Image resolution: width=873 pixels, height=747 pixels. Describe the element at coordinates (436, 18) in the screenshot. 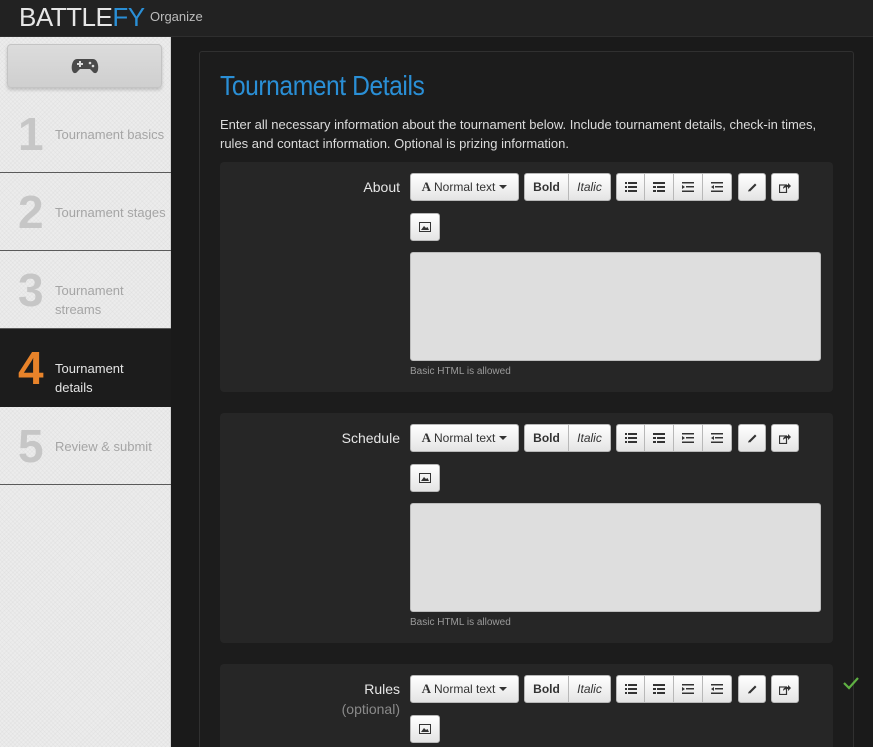

I see `top-bar: BATTLEFY Organize` at that location.